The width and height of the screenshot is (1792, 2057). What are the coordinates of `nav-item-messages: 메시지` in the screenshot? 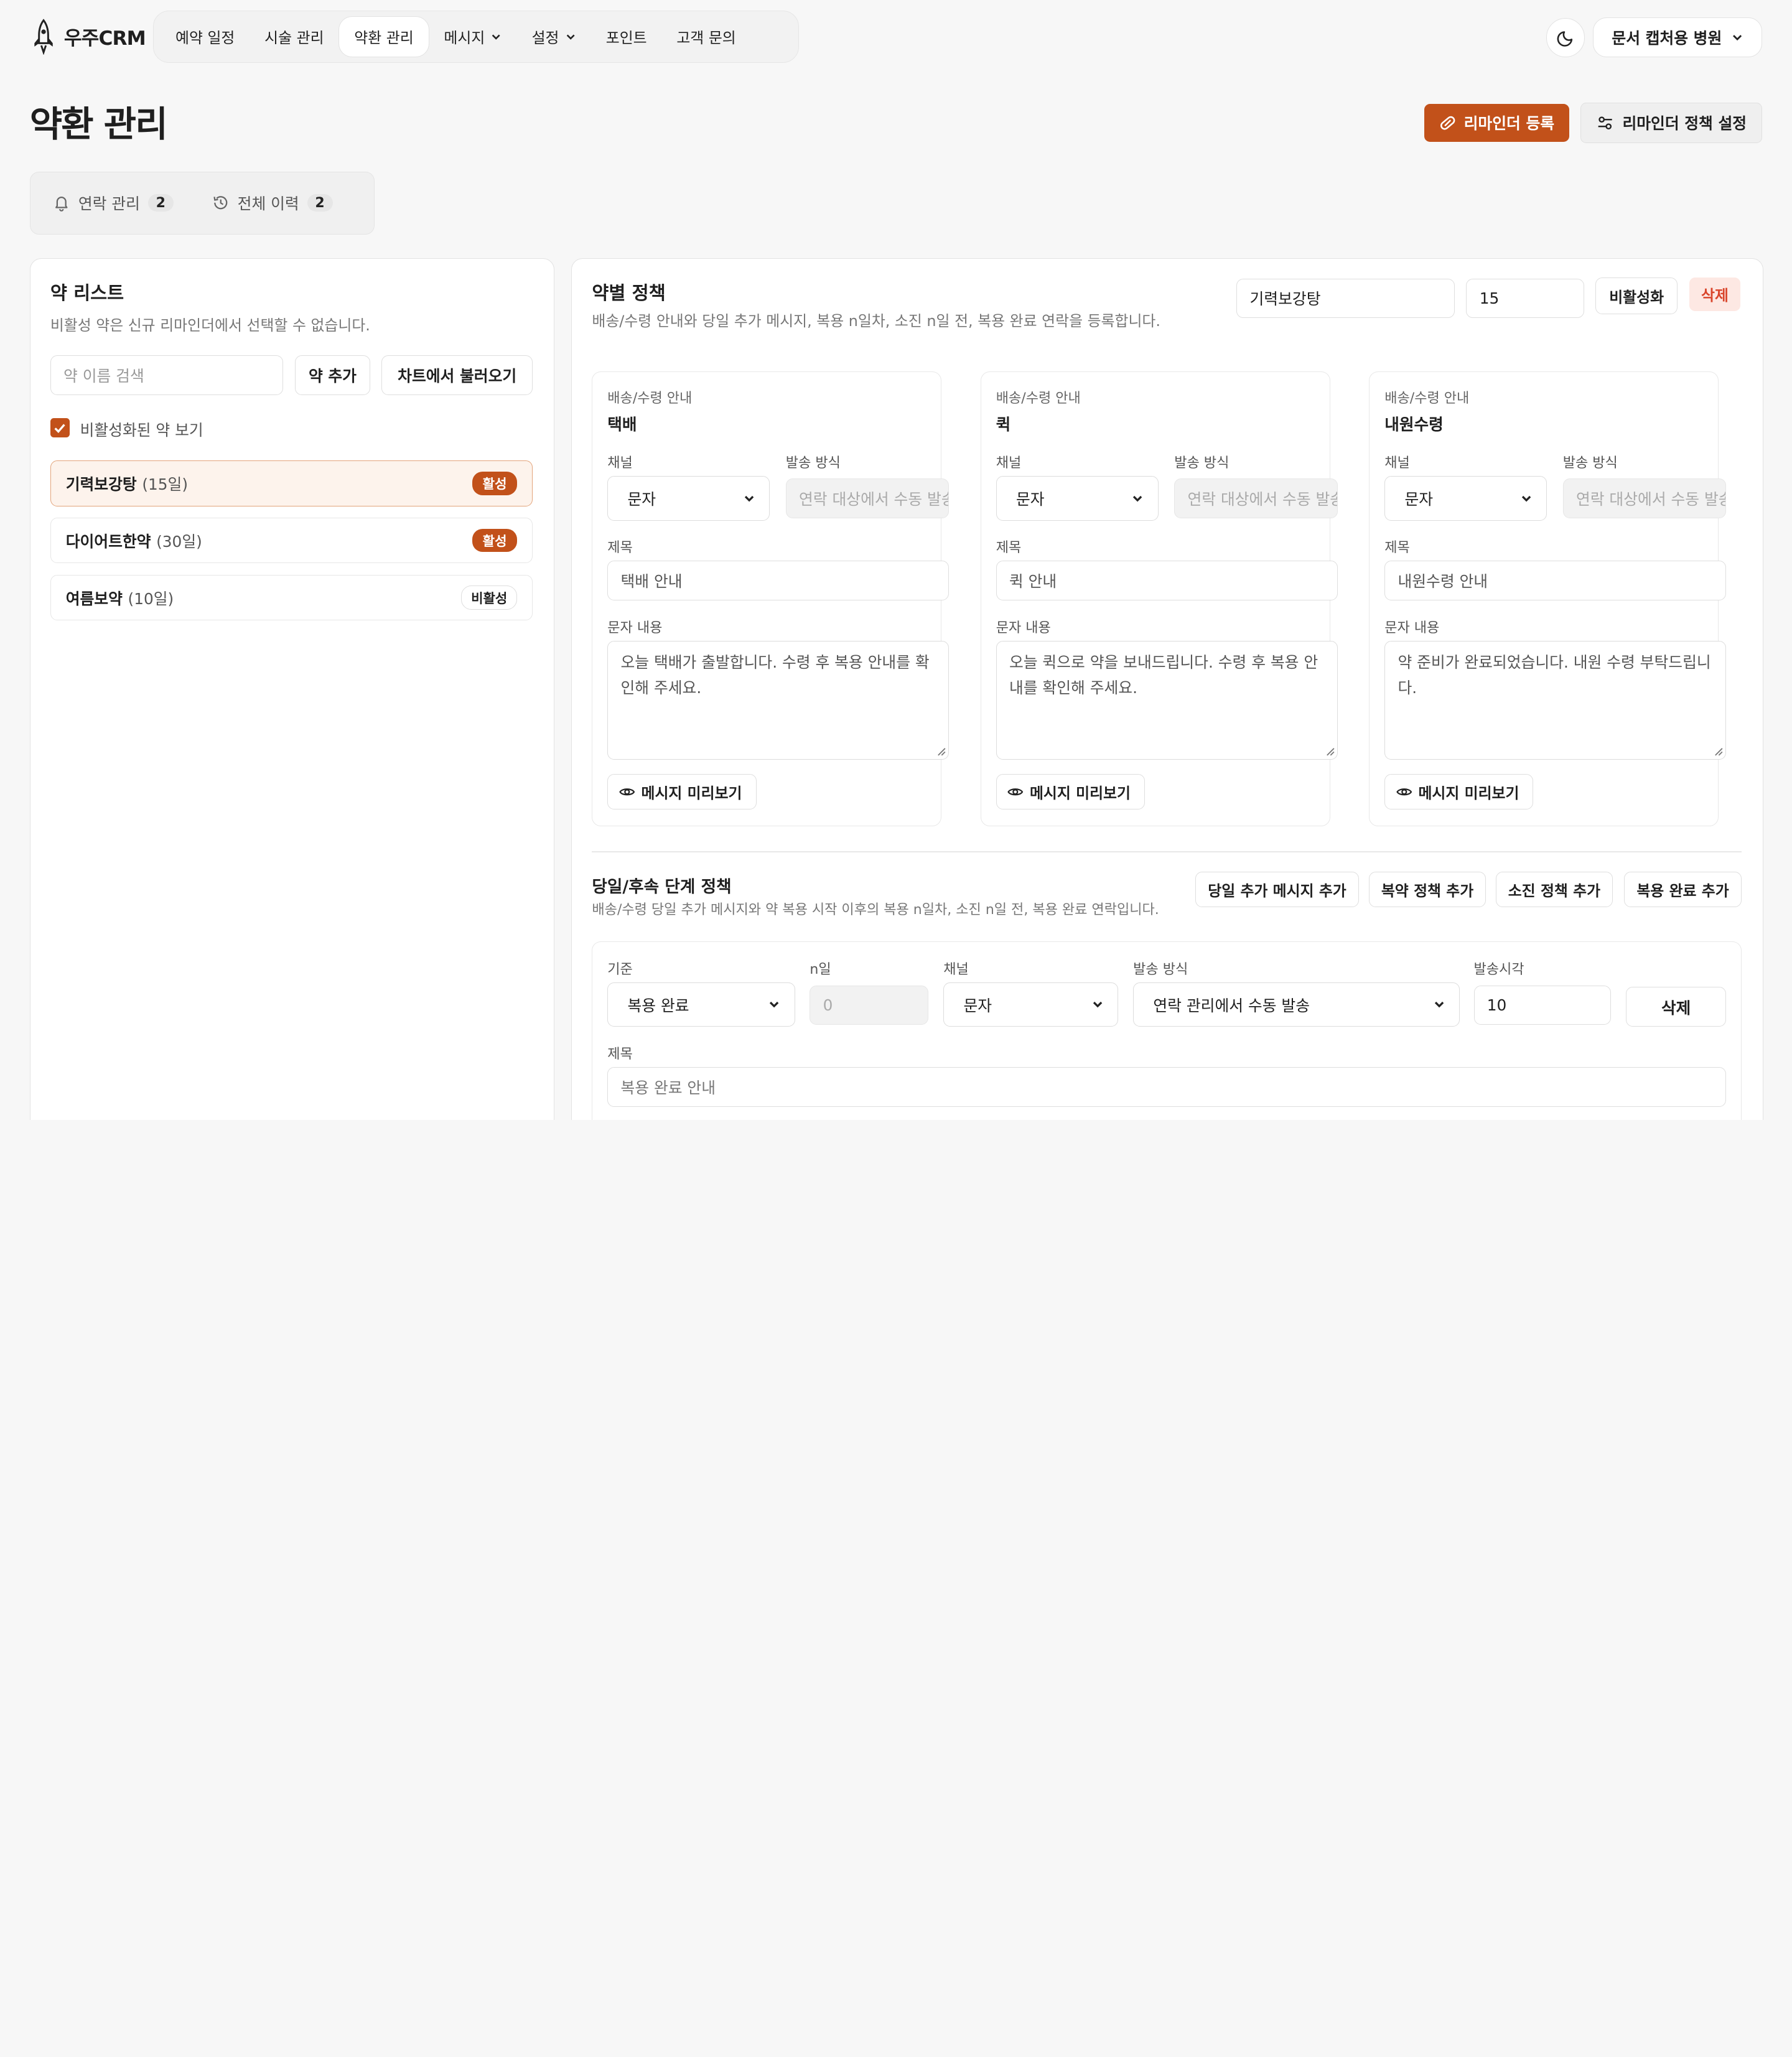 It's located at (473, 37).